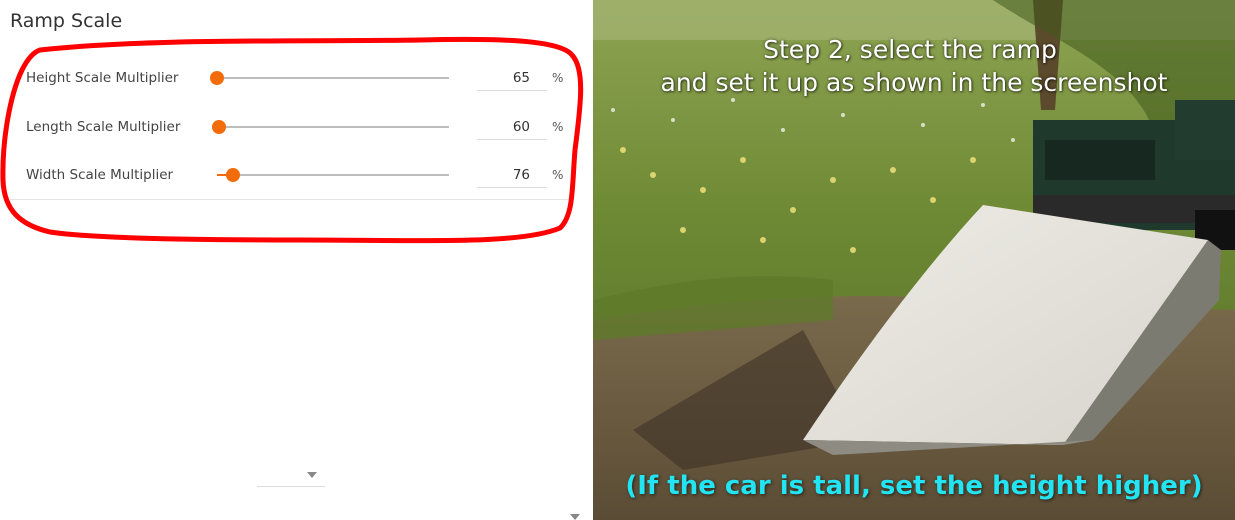 The height and width of the screenshot is (520, 1235). I want to click on chevron-down-icon, so click(312, 475).